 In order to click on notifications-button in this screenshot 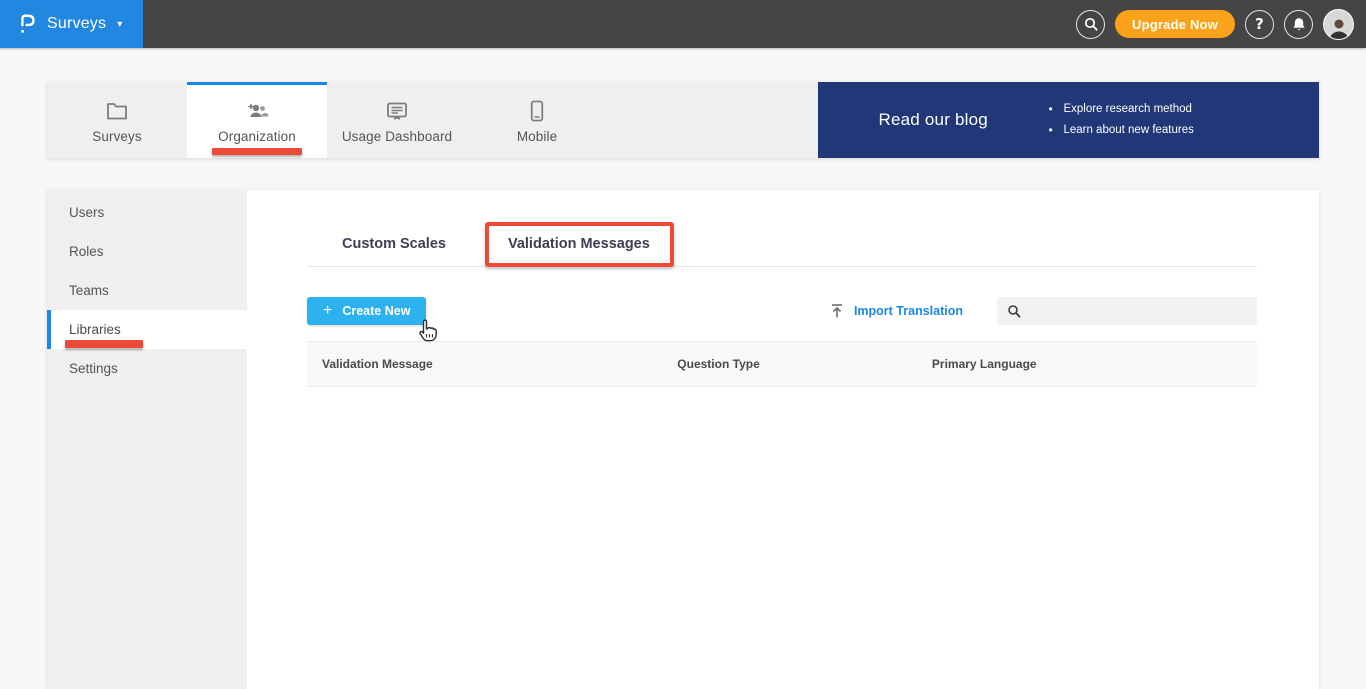, I will do `click(1298, 24)`.